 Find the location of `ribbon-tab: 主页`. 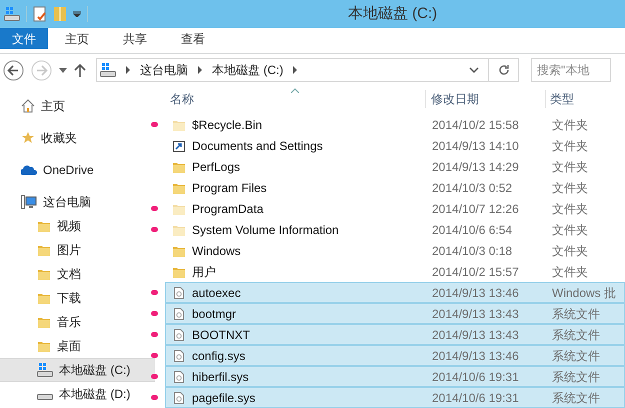

ribbon-tab: 主页 is located at coordinates (77, 38).